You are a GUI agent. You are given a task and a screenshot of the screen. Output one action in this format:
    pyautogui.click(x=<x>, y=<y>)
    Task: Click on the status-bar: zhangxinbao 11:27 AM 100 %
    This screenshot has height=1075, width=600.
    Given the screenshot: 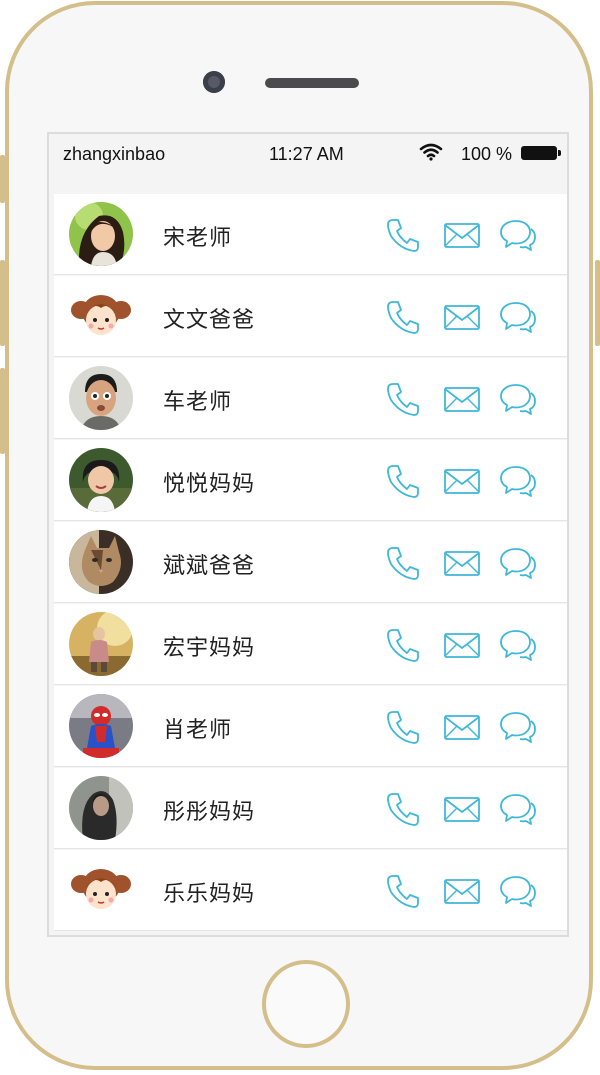 What is the action you would take?
    pyautogui.click(x=308, y=154)
    